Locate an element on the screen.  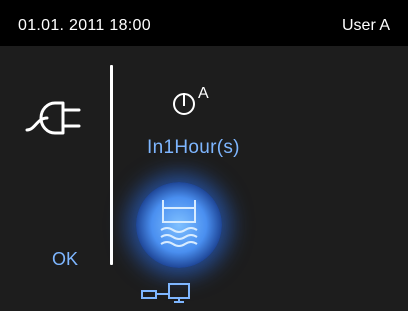
status-bar: 01.01. 2011 18:00 User A is located at coordinates (204, 23).